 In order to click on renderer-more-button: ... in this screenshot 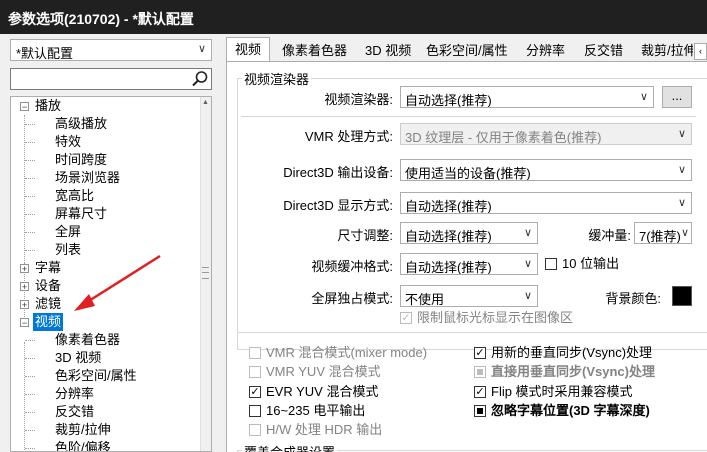, I will do `click(677, 97)`.